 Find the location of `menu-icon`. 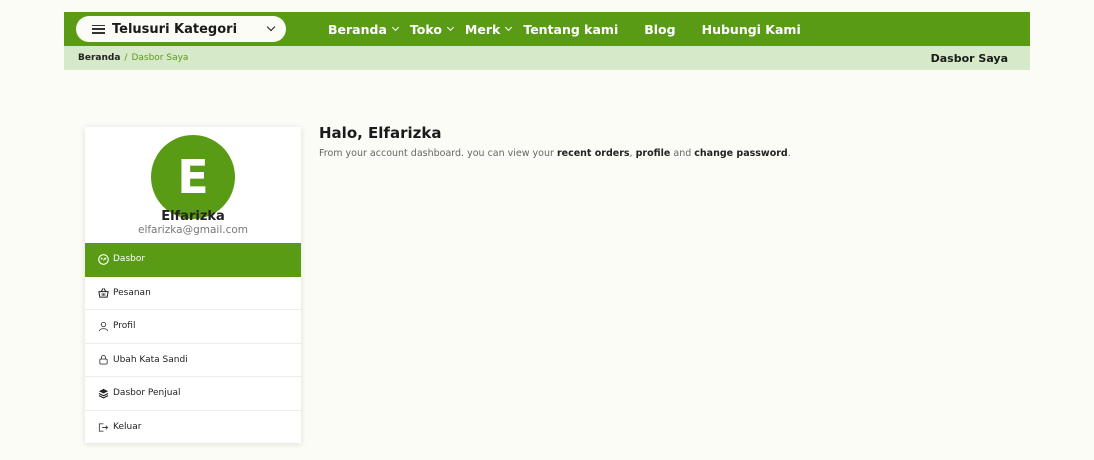

menu-icon is located at coordinates (98, 29).